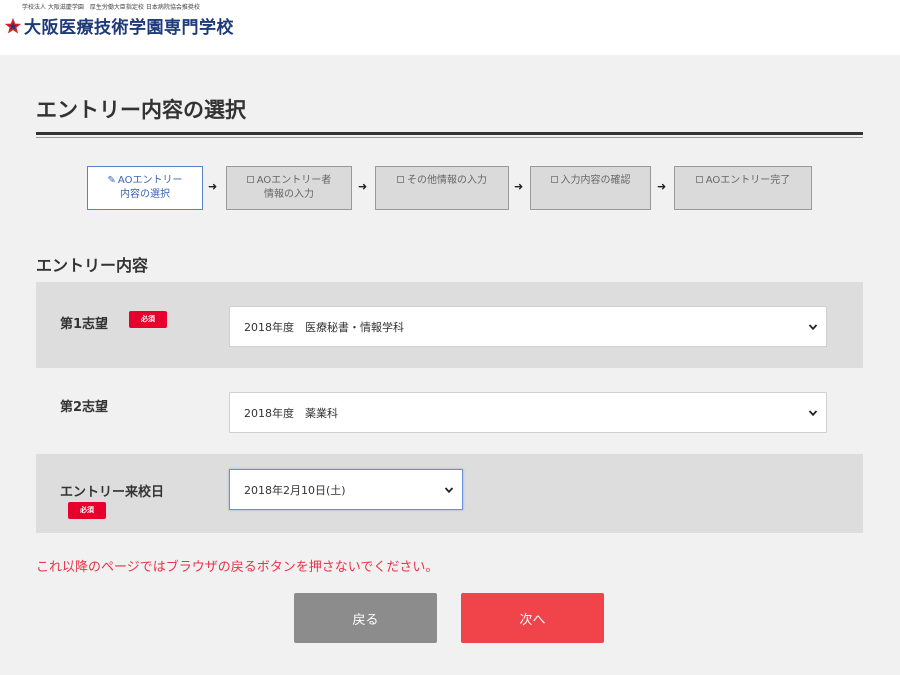  I want to click on second-choice-row: 第2志望 2018年度 薬業科, so click(449, 411).